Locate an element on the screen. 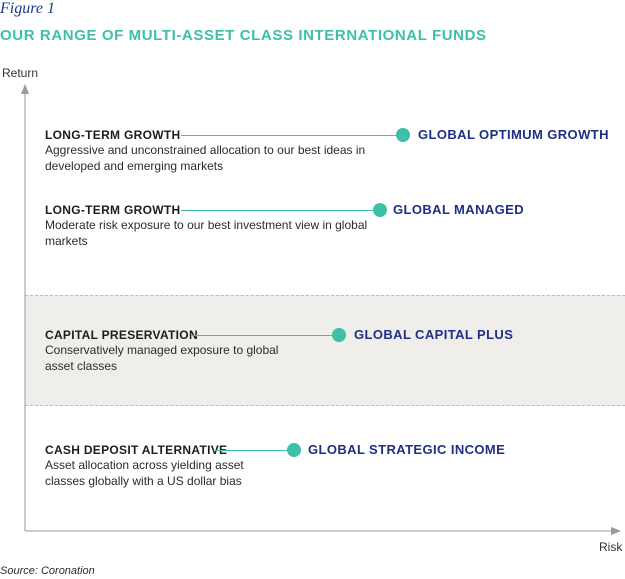  fund-name: GLOBAL STRATEGIC INCOME is located at coordinates (407, 449).